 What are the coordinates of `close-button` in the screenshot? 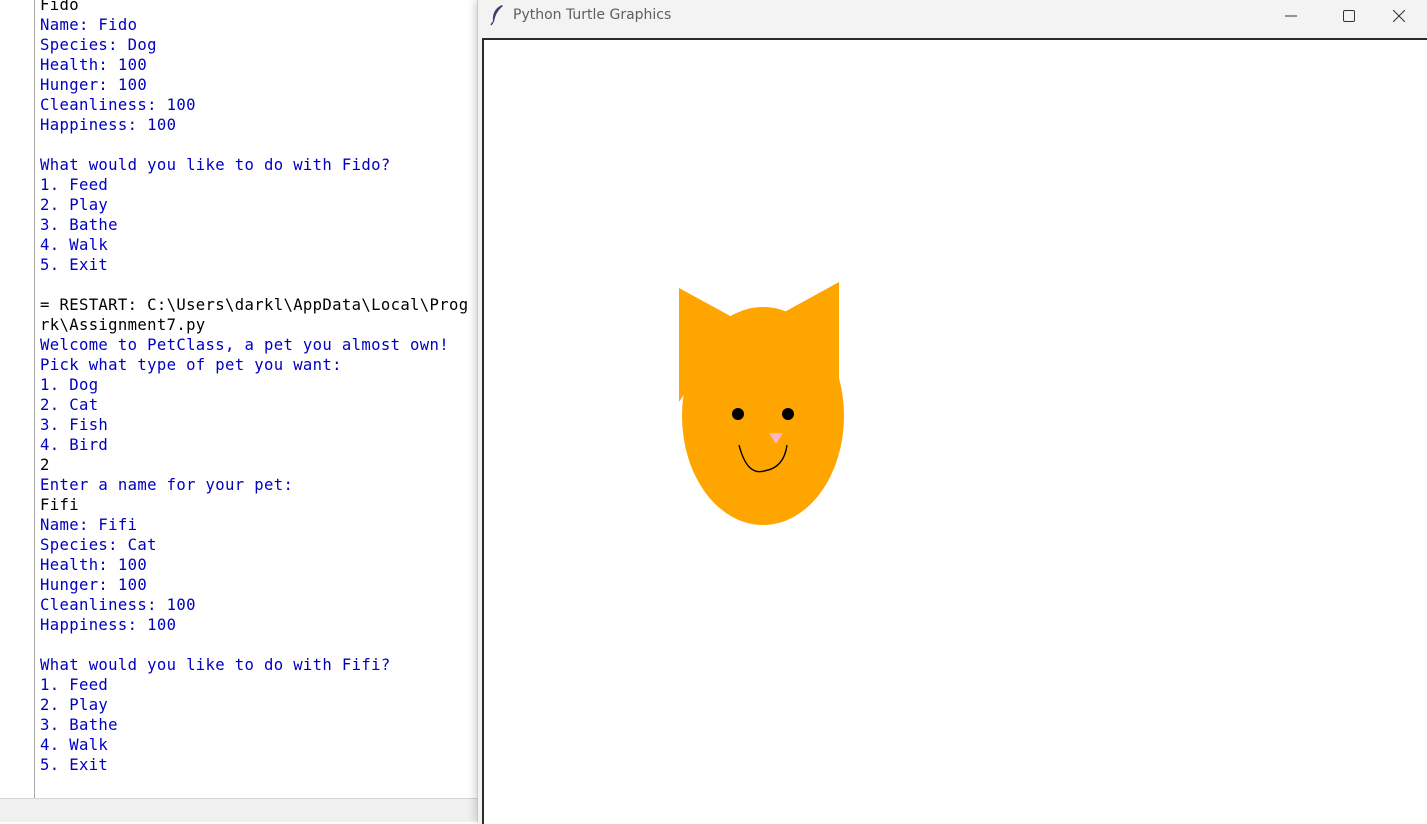 It's located at (1399, 15).